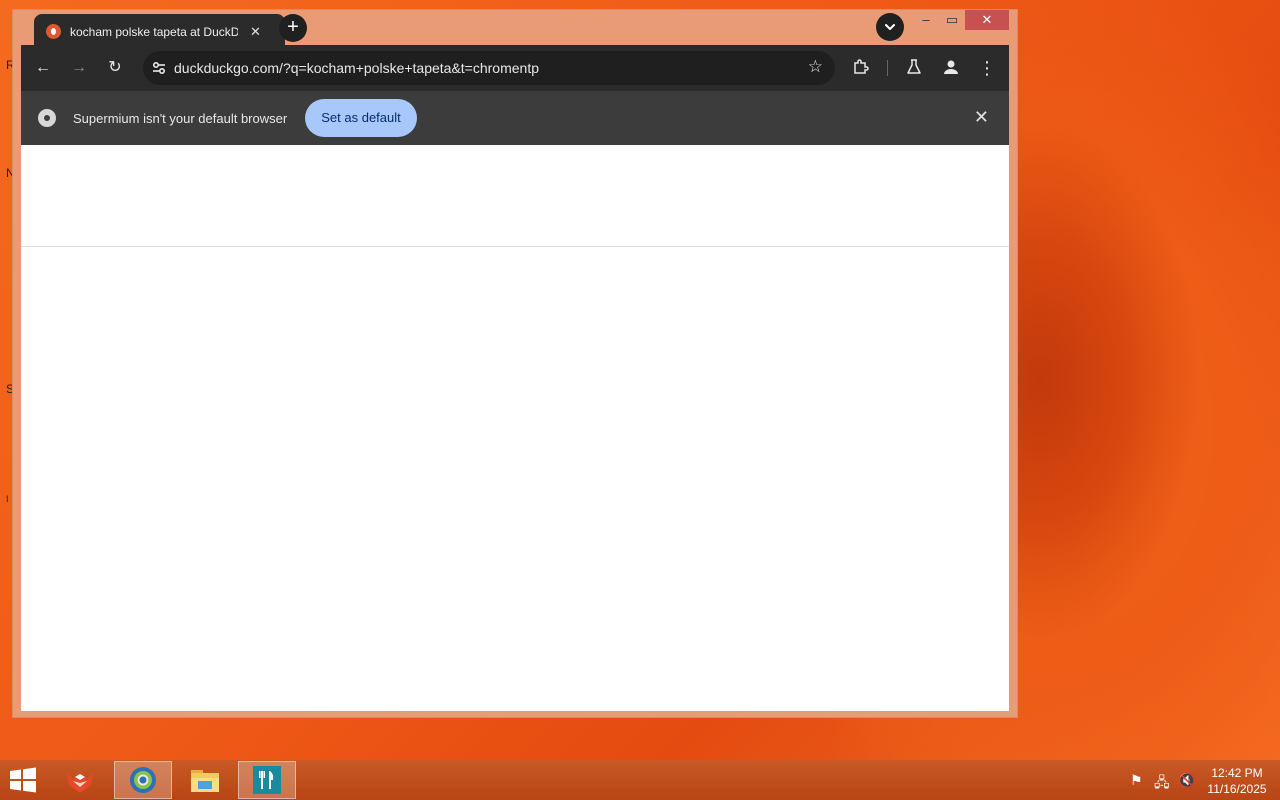  I want to click on reload-button: ↻, so click(115, 68).